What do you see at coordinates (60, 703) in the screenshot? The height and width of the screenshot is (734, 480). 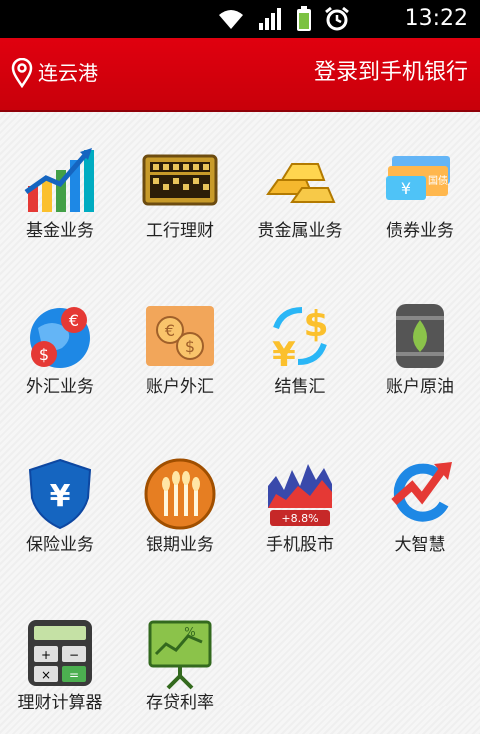 I see `tile-label: 理财计算器` at bounding box center [60, 703].